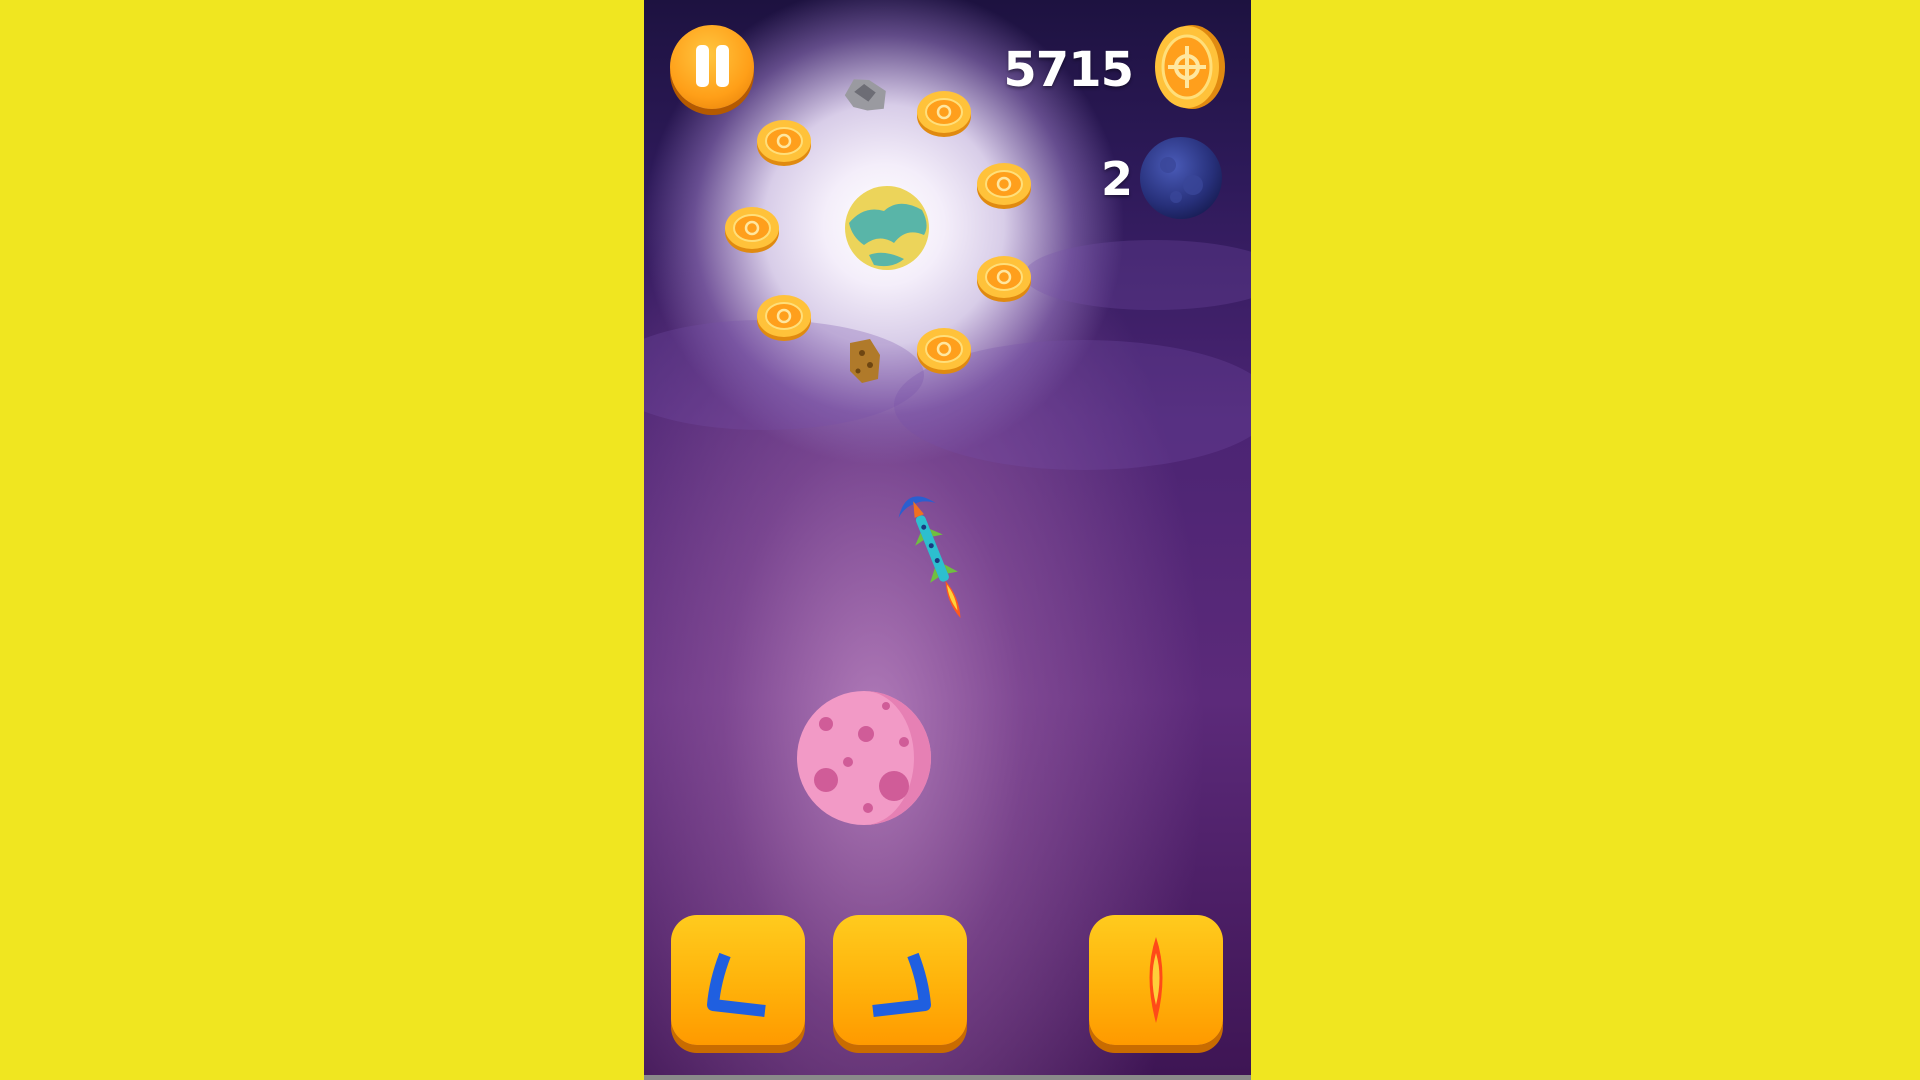 The image size is (1920, 1080). I want to click on player-rocket, so click(929, 557).